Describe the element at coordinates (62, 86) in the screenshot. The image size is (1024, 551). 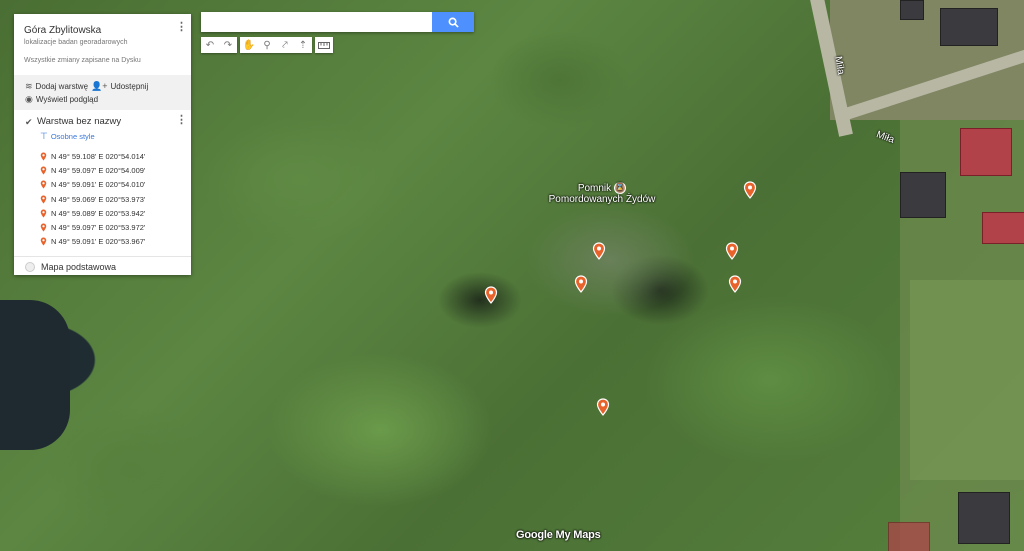
I see `add-layer-label: Dodaj warstwę` at that location.